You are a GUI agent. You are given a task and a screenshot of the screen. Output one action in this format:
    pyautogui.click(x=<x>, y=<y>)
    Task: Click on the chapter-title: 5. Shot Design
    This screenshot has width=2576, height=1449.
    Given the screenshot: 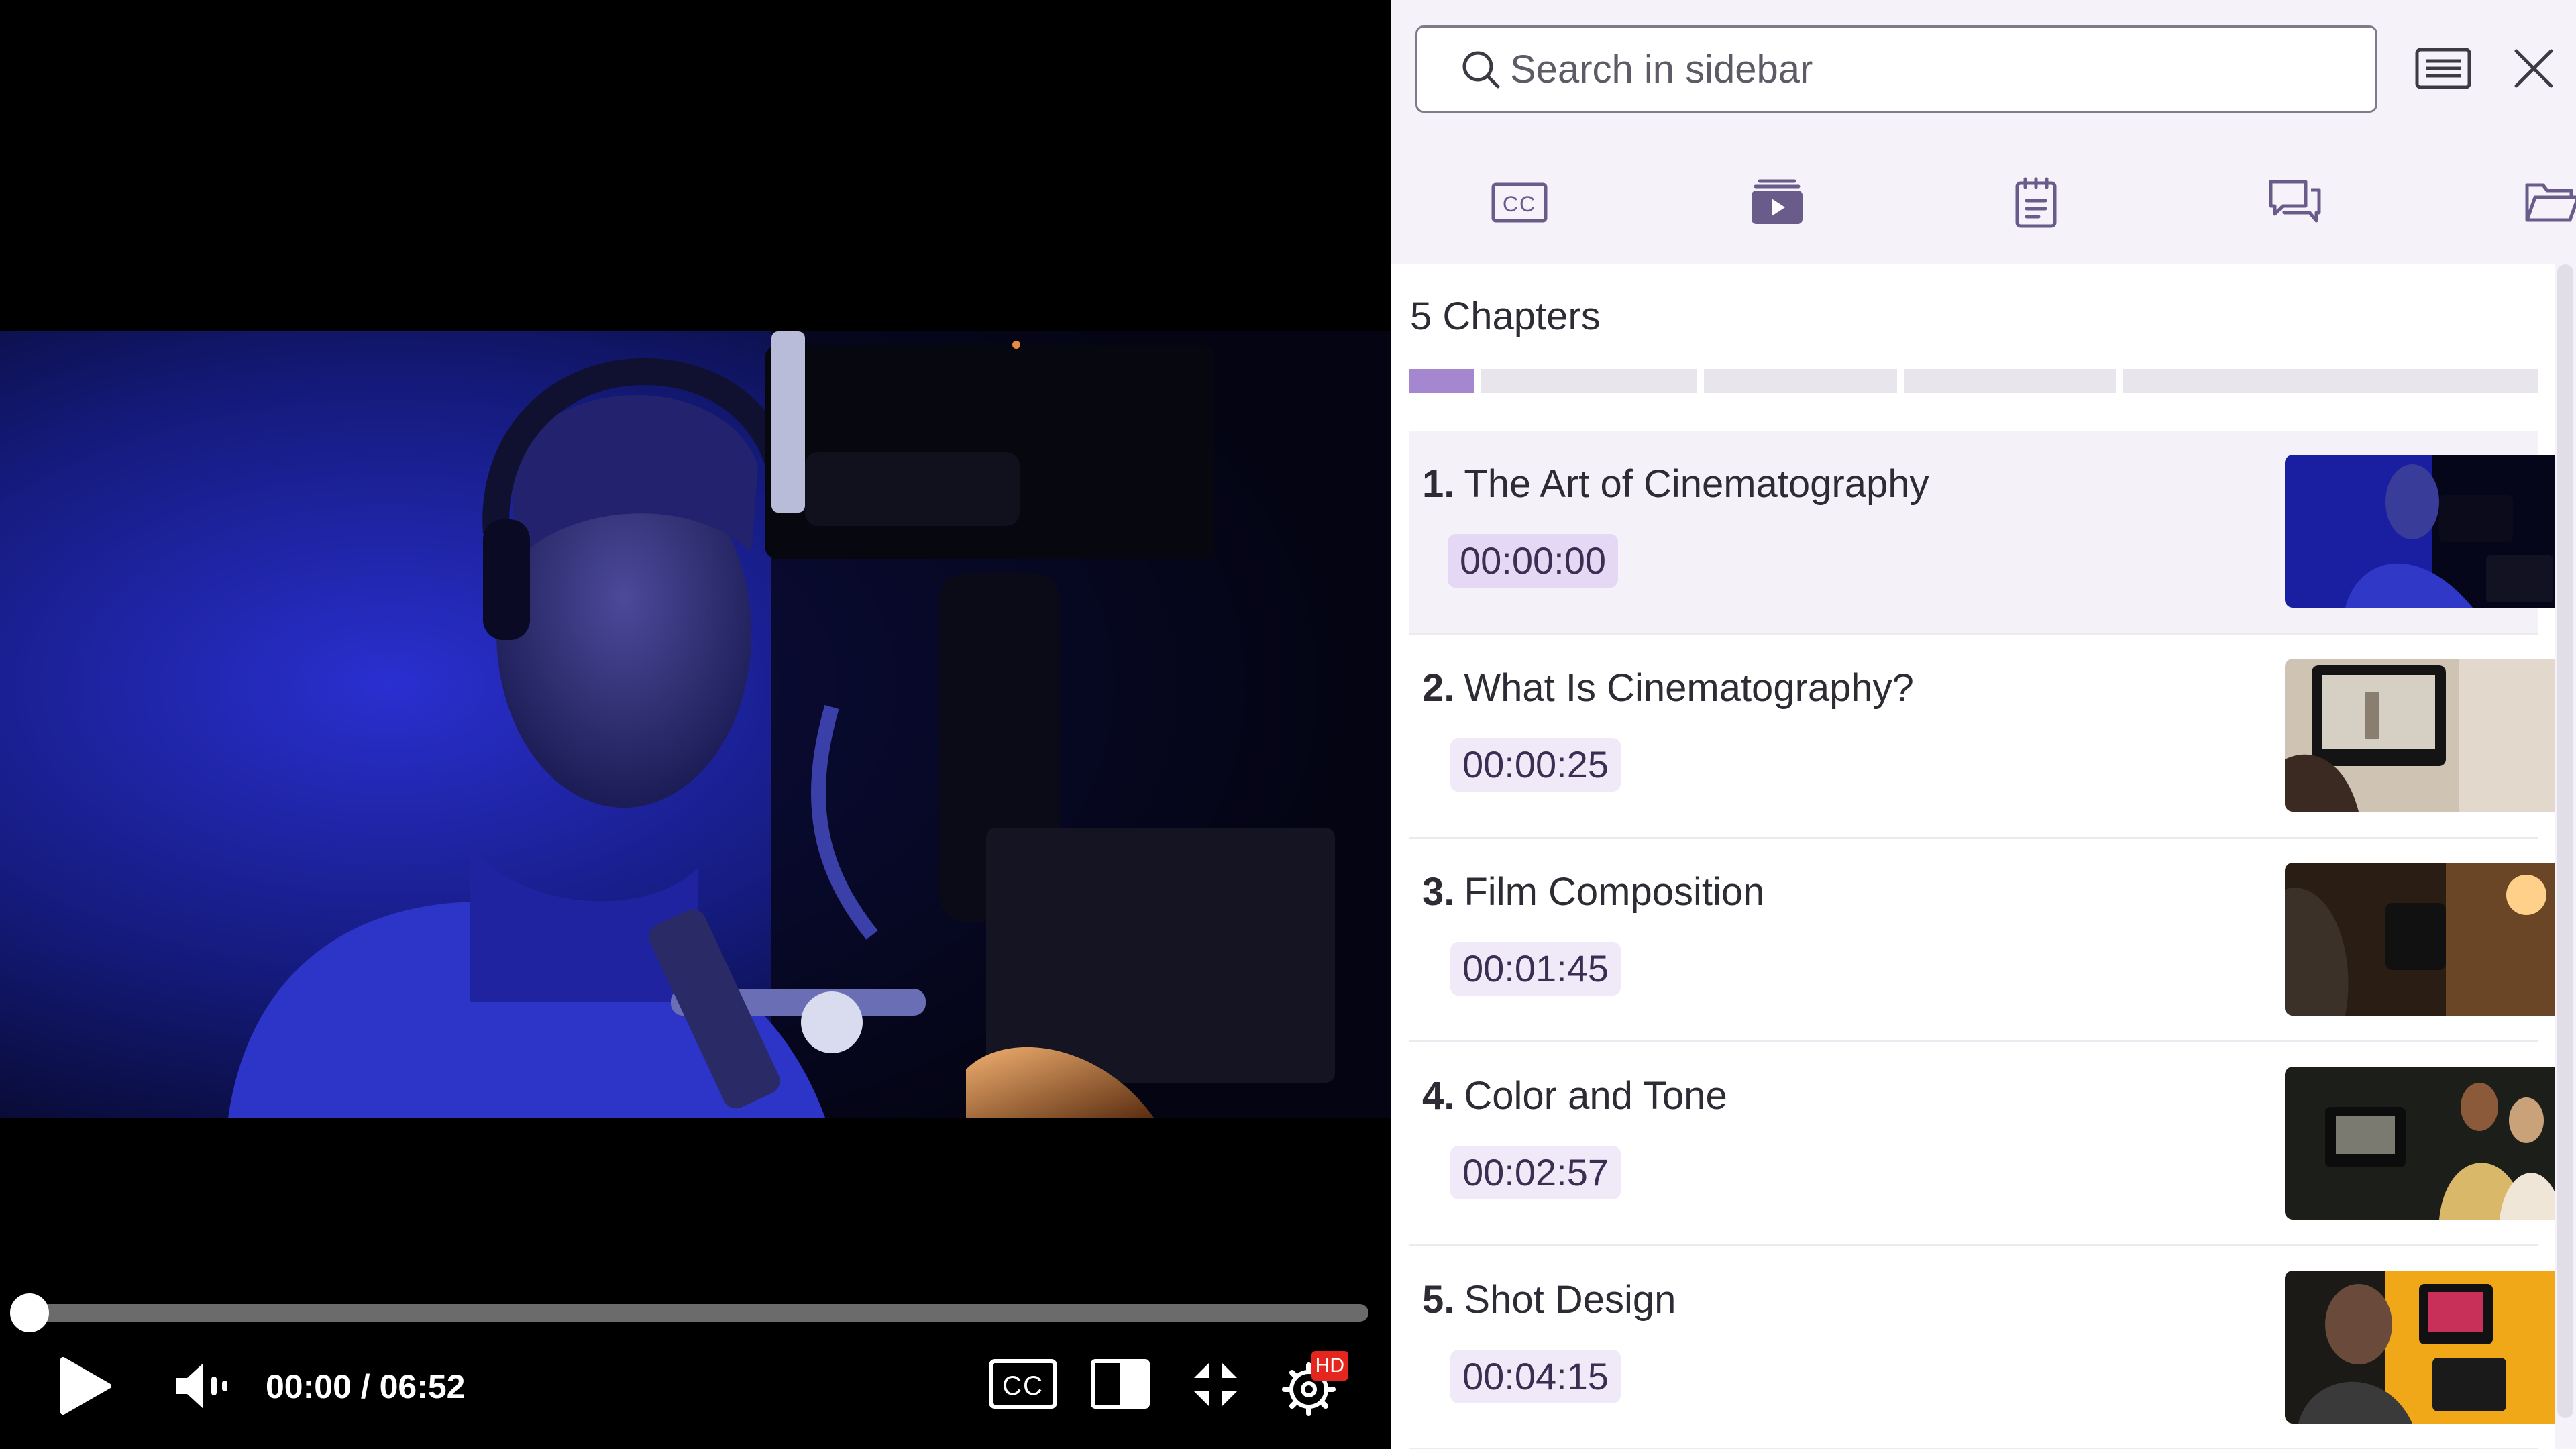 What is the action you would take?
    pyautogui.click(x=1549, y=1300)
    